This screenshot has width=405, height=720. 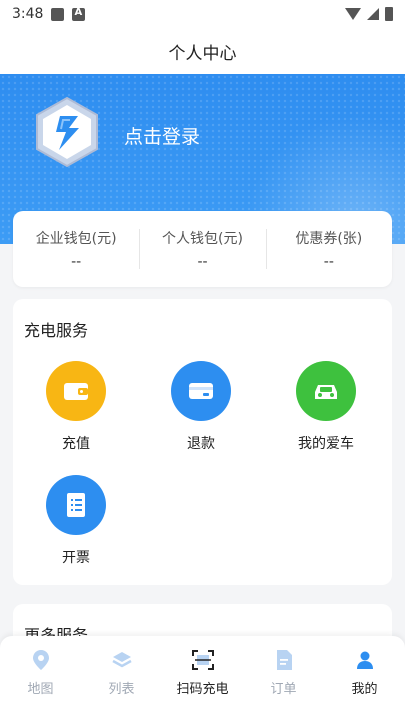 I want to click on nav-list: 列表, so click(x=121, y=678).